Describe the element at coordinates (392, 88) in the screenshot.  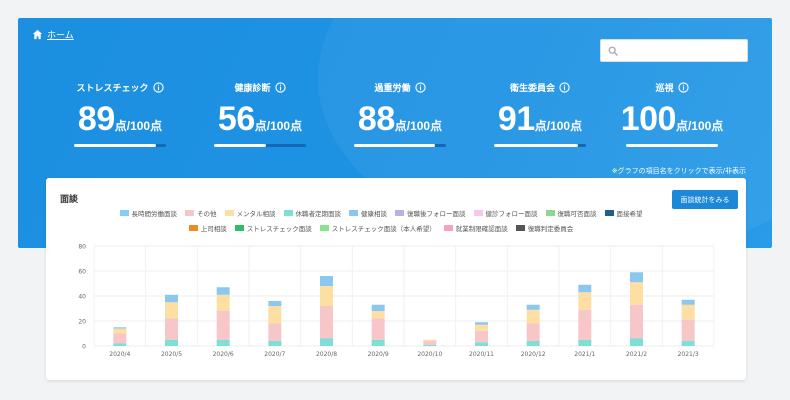
I see `kpi-label: 過重労働` at that location.